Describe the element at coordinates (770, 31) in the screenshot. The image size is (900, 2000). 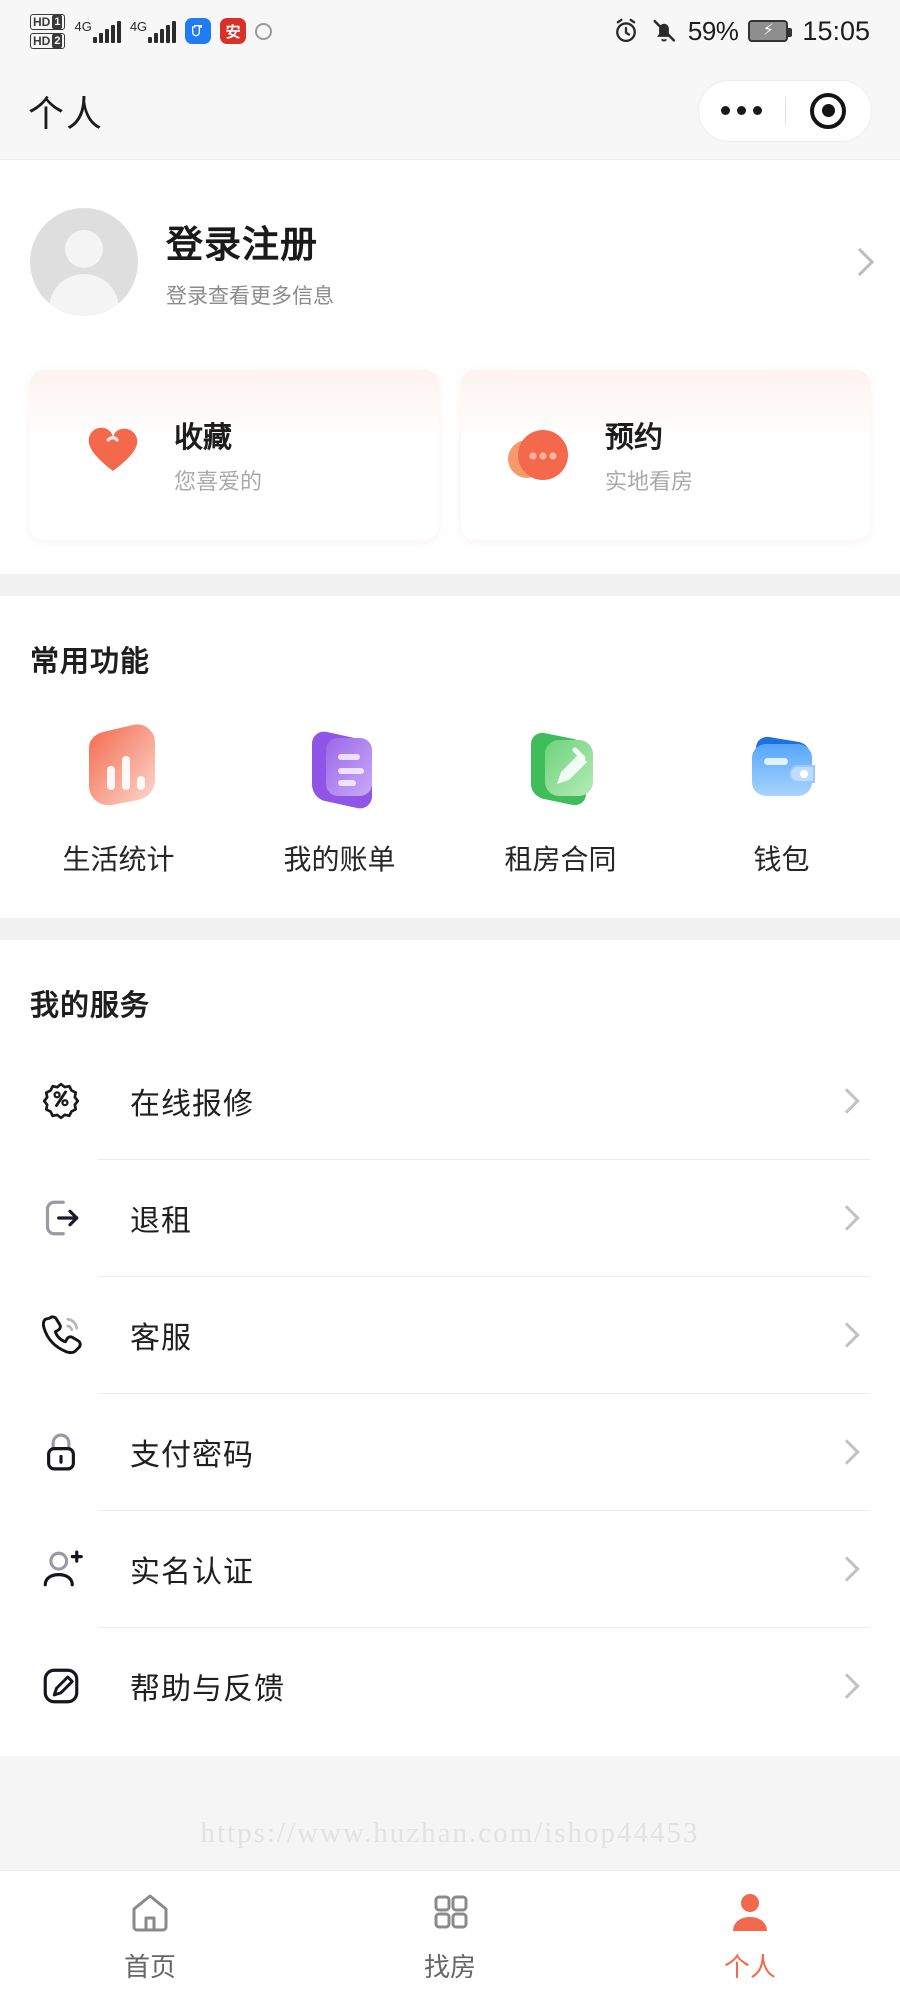
I see `battery-charging-icon: ⚡` at that location.